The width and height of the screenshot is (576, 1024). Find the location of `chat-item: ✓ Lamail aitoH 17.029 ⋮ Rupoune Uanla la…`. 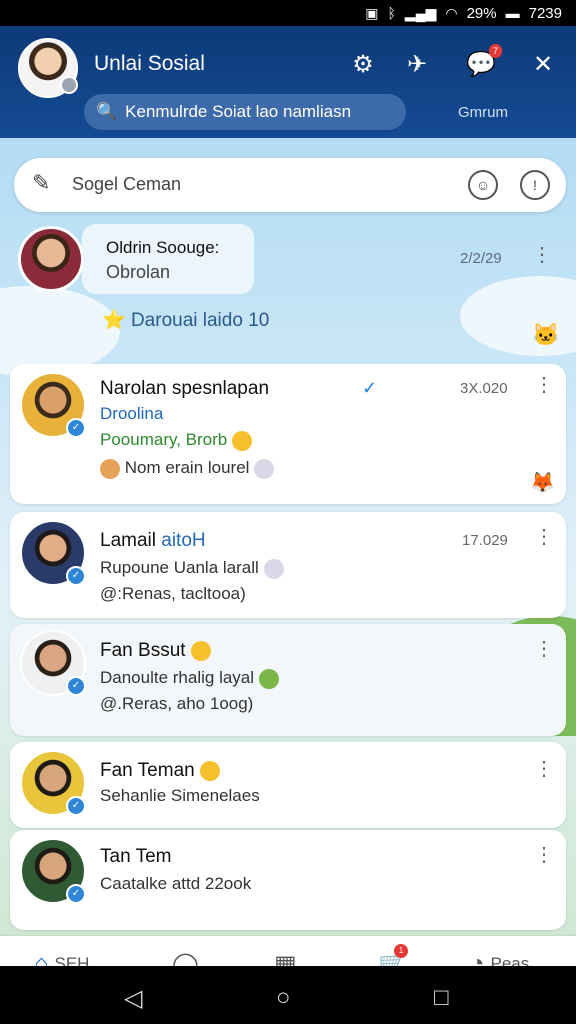

chat-item: ✓ Lamail aitoH 17.029 ⋮ Rupoune Uanla la… is located at coordinates (288, 565).